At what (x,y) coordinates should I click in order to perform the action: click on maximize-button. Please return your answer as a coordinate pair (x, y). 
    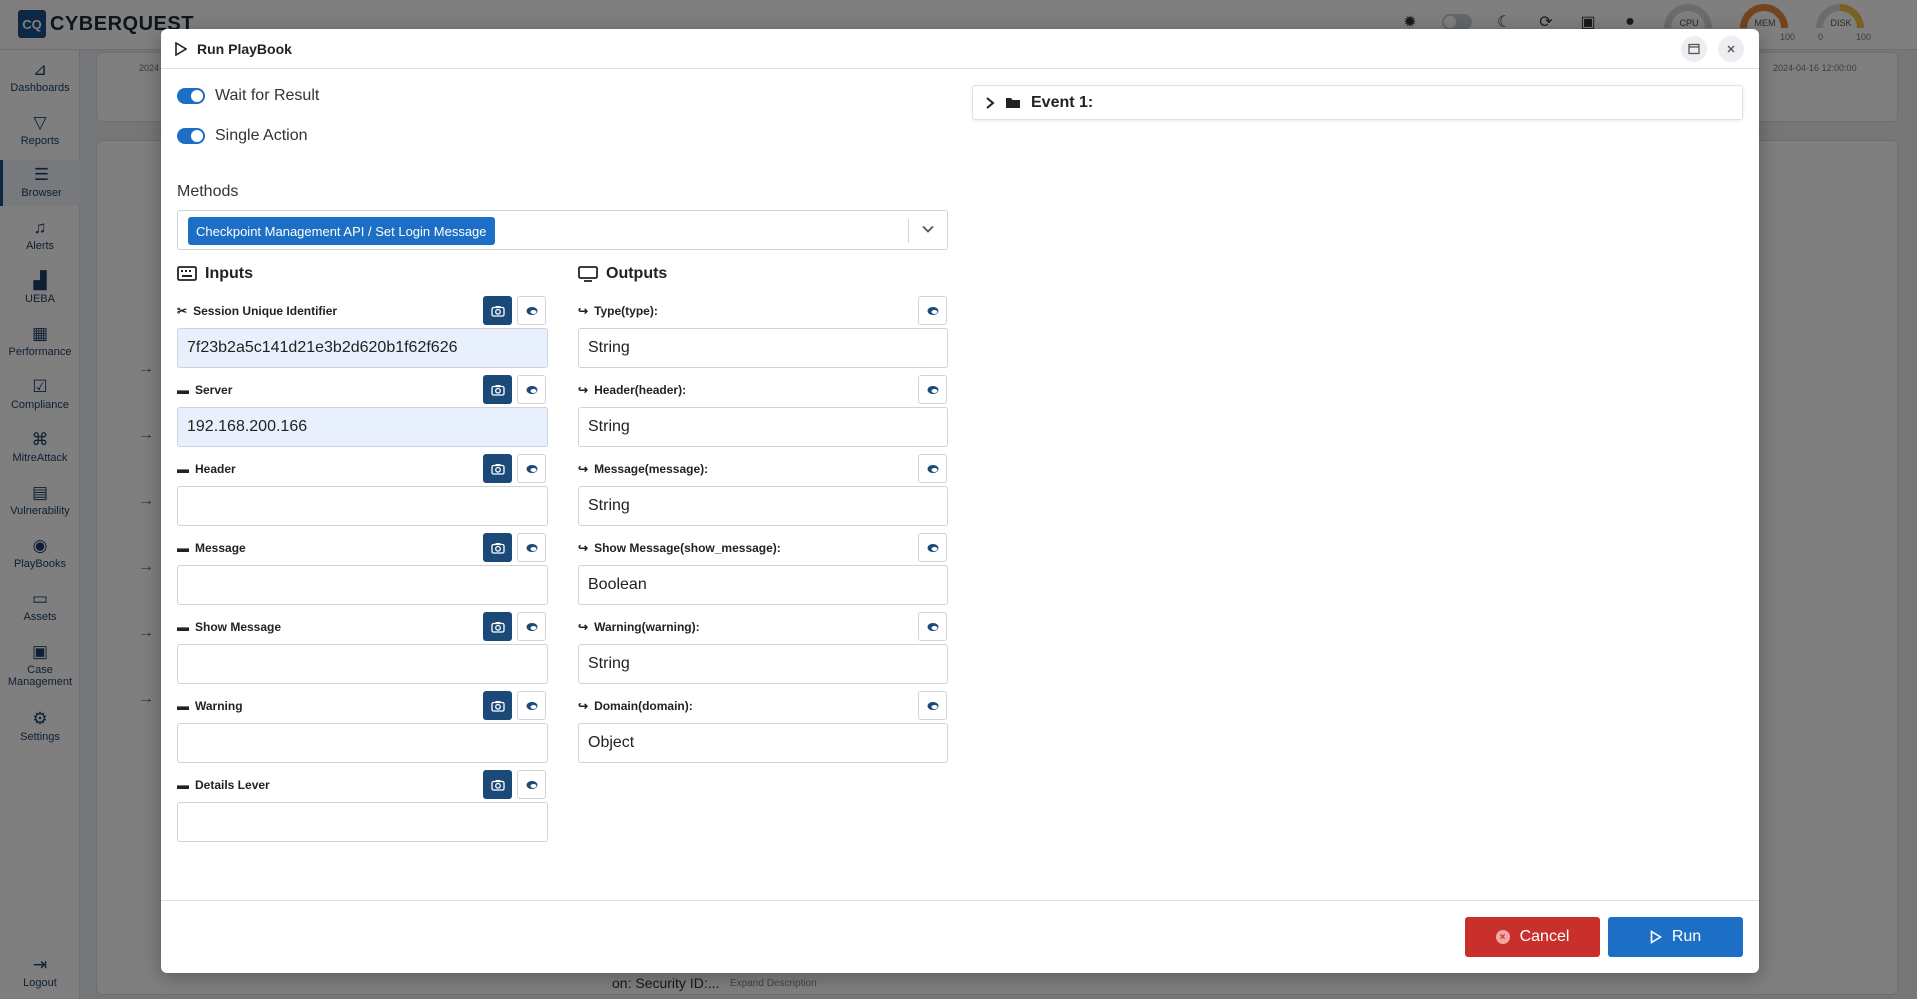
    Looking at the image, I should click on (1694, 49).